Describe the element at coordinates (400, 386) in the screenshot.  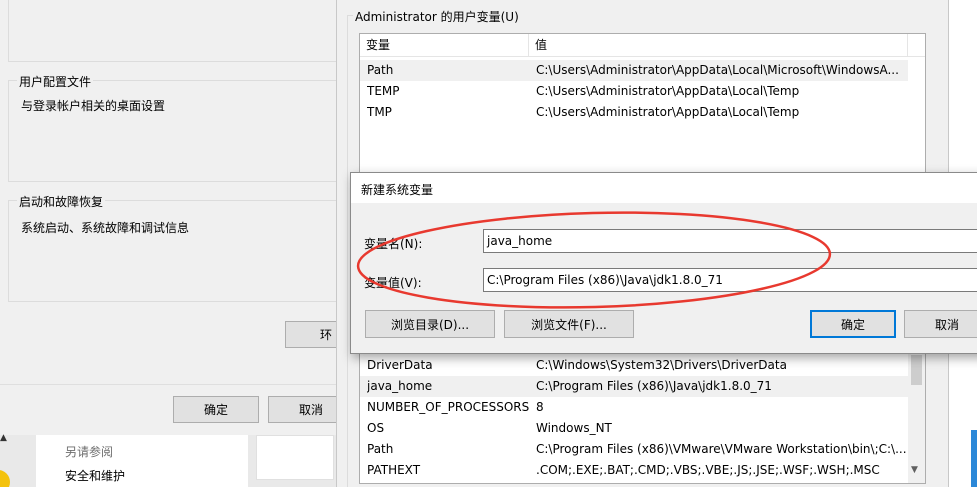
I see `variable-name: java_home` at that location.